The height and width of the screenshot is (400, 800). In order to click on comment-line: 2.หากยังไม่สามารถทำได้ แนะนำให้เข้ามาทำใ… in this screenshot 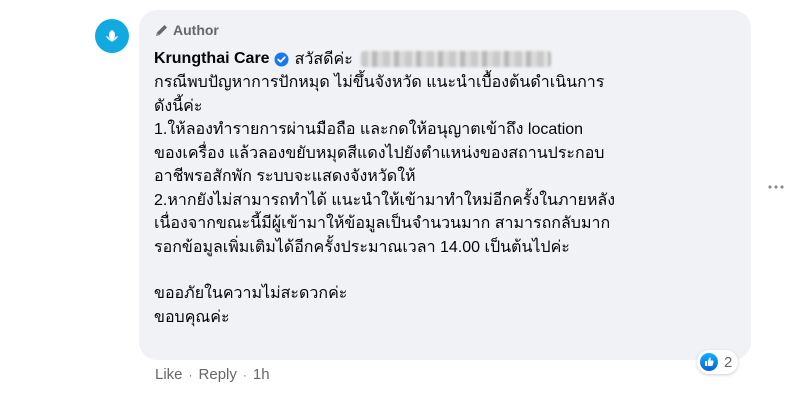, I will do `click(385, 200)`.